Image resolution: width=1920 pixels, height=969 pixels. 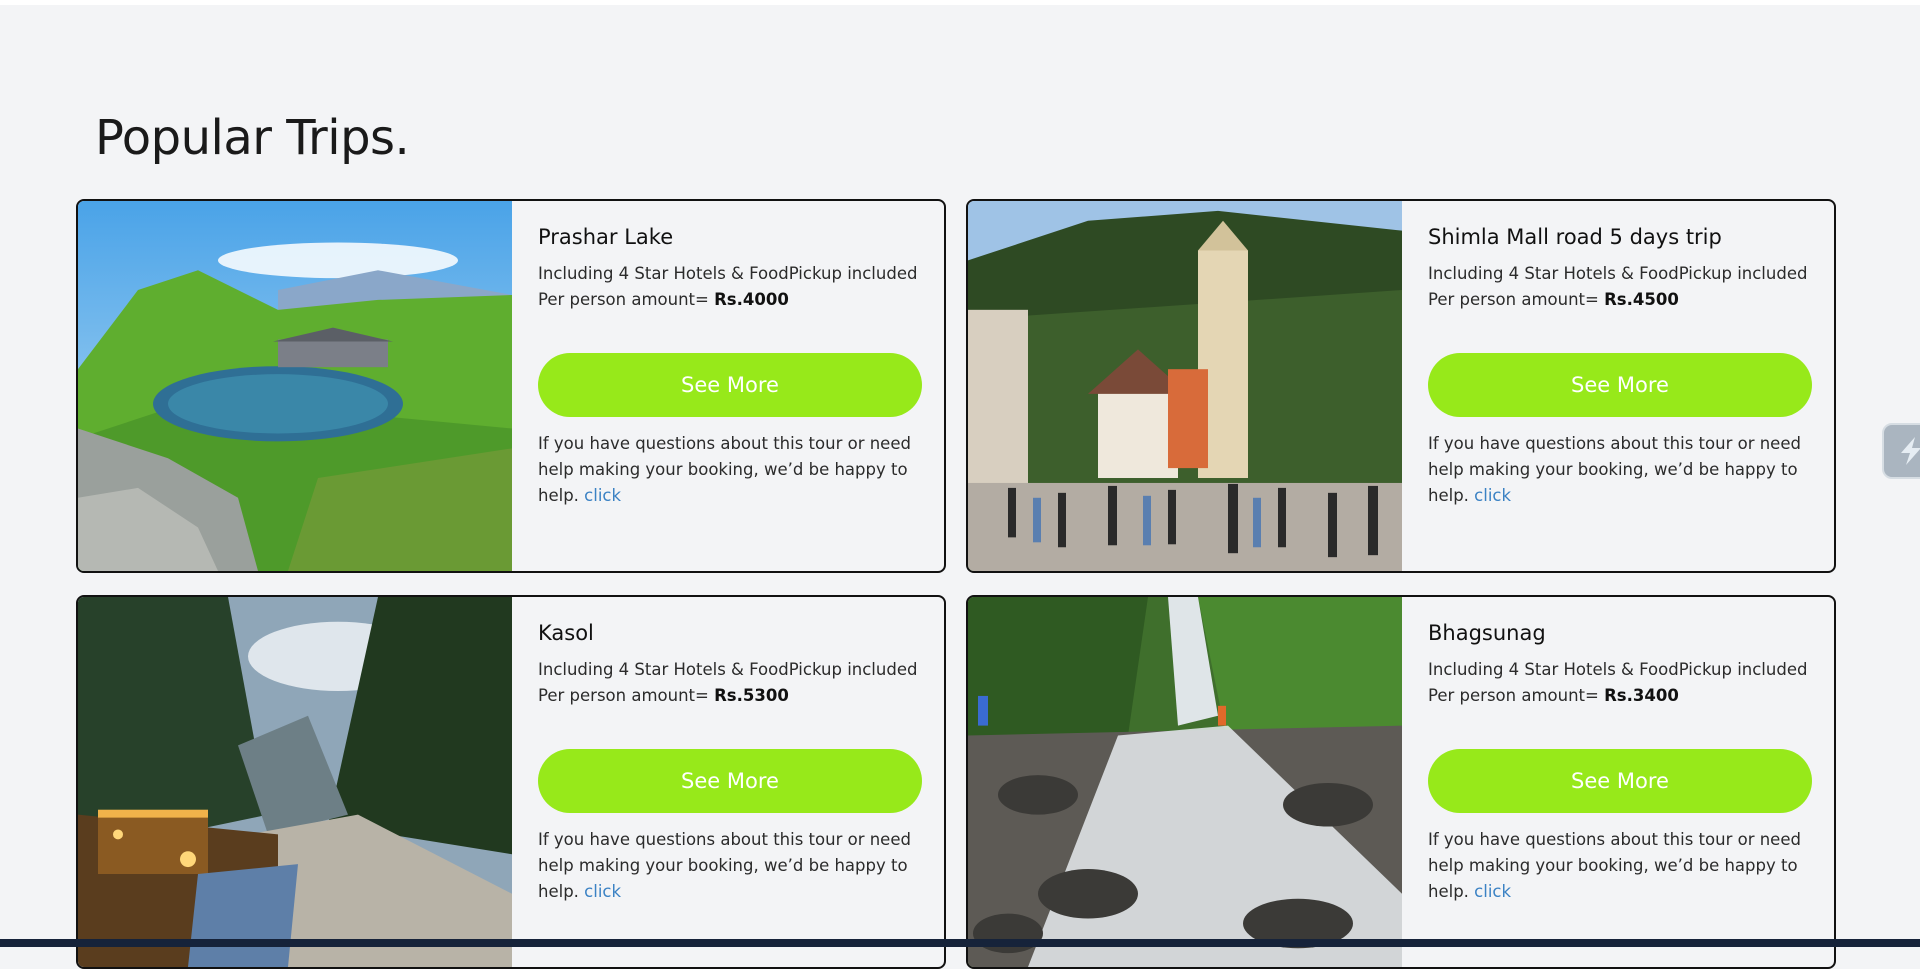 I want to click on trip-price-line: Per person amount= Rs.3400, so click(x=1628, y=696).